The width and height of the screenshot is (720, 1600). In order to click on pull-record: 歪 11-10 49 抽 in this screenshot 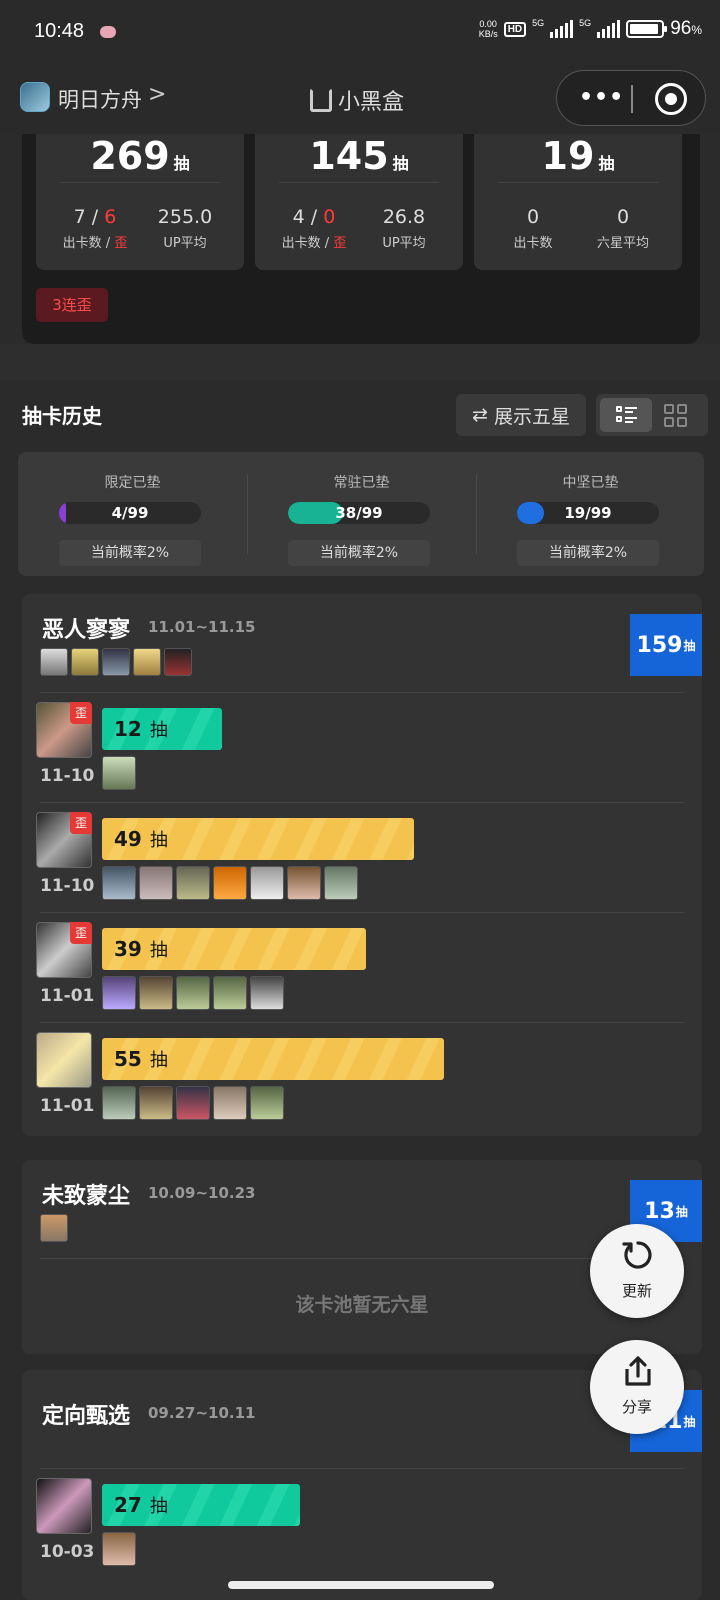, I will do `click(361, 867)`.